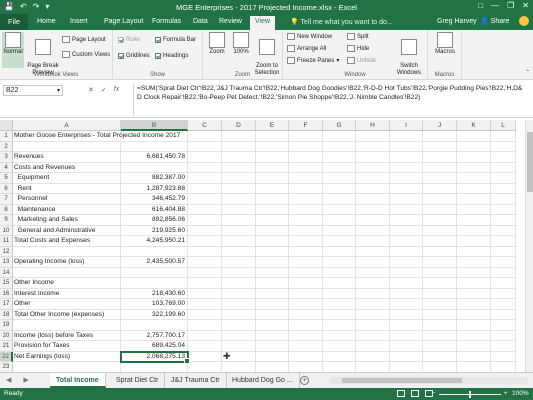 The height and width of the screenshot is (400, 533). I want to click on arrange-all-button: Arrange All, so click(306, 48).